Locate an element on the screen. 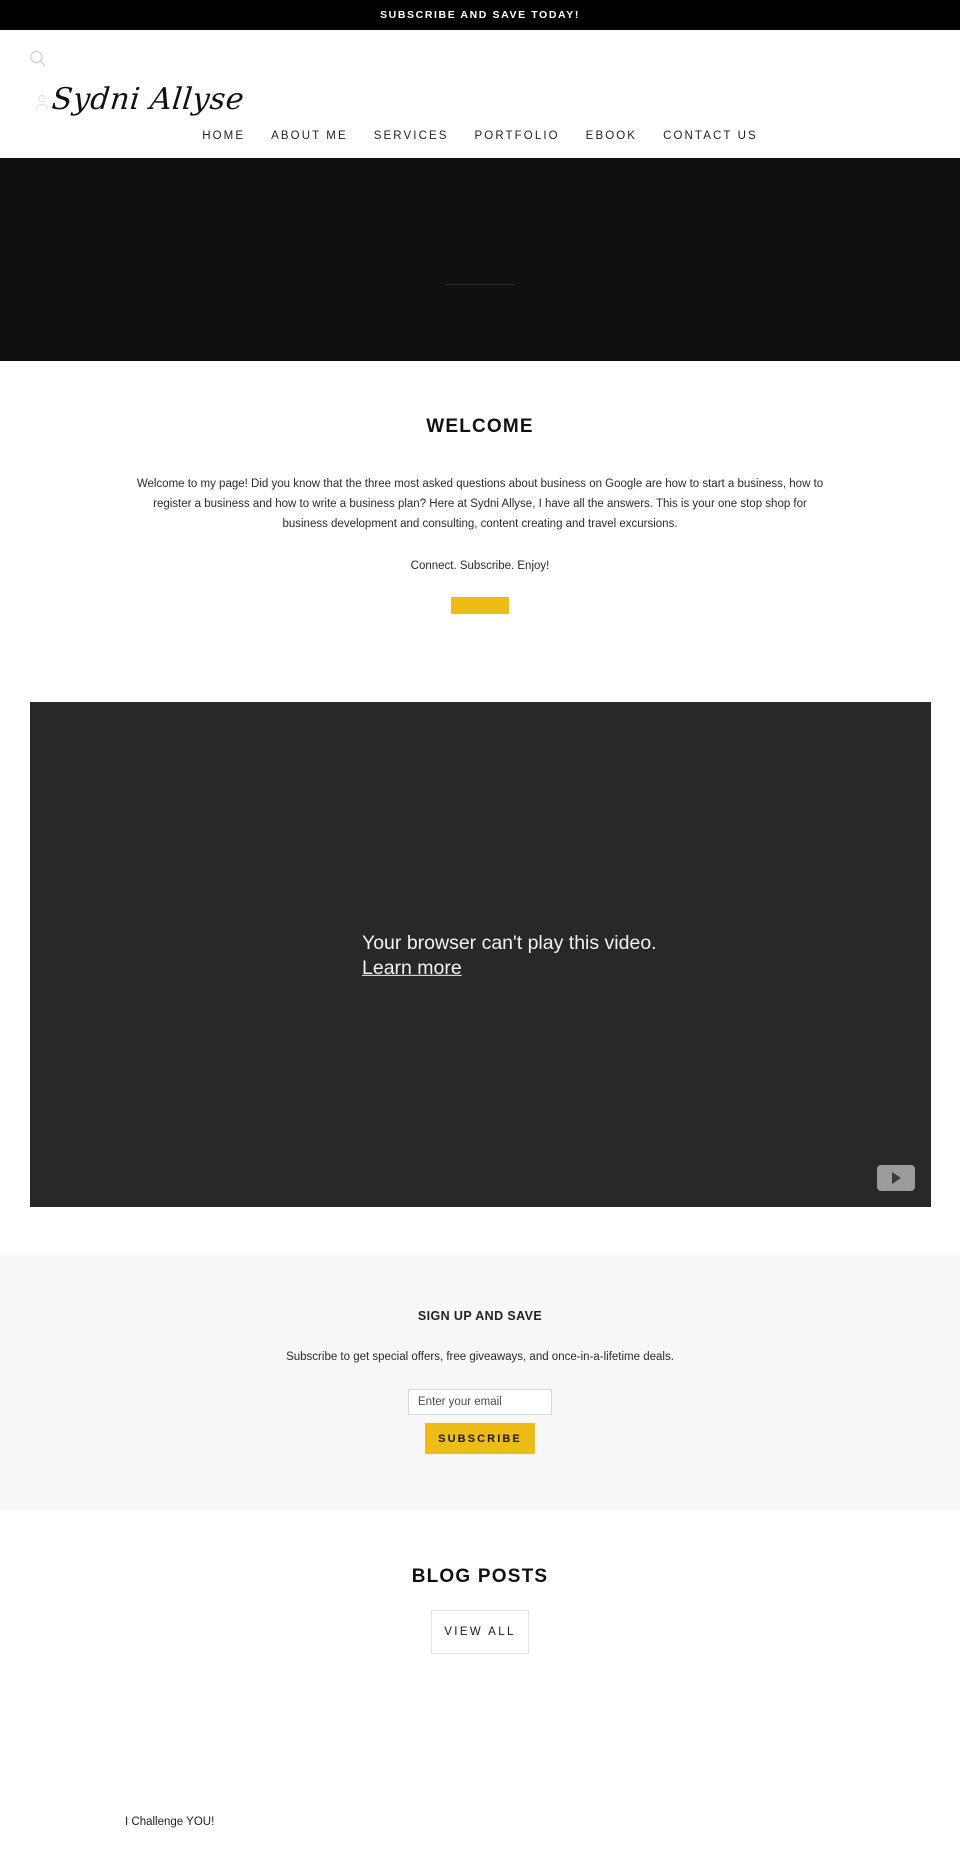 The height and width of the screenshot is (1875, 960). search-button is located at coordinates (38, 59).